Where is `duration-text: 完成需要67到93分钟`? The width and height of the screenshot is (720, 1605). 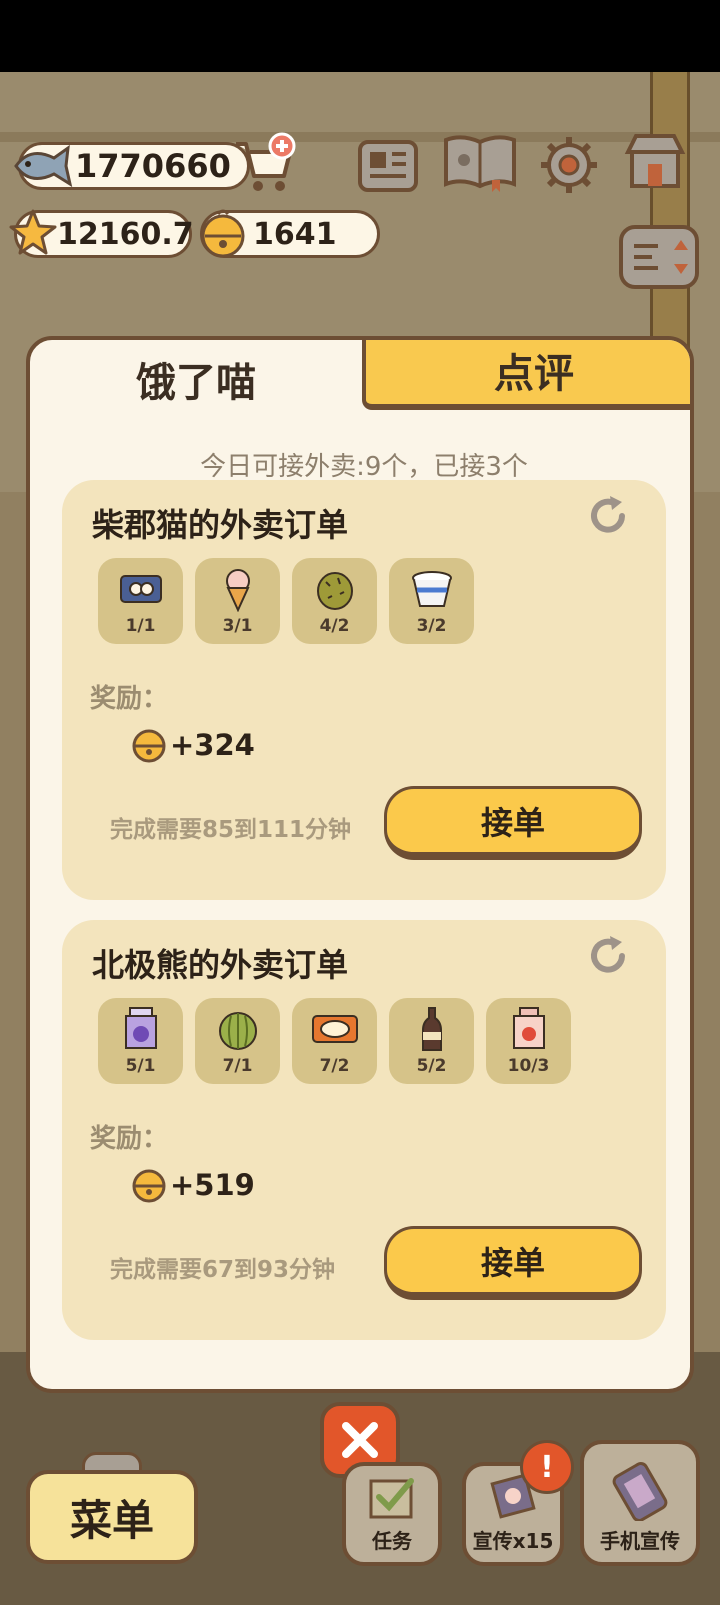 duration-text: 完成需要67到93分钟 is located at coordinates (223, 1270).